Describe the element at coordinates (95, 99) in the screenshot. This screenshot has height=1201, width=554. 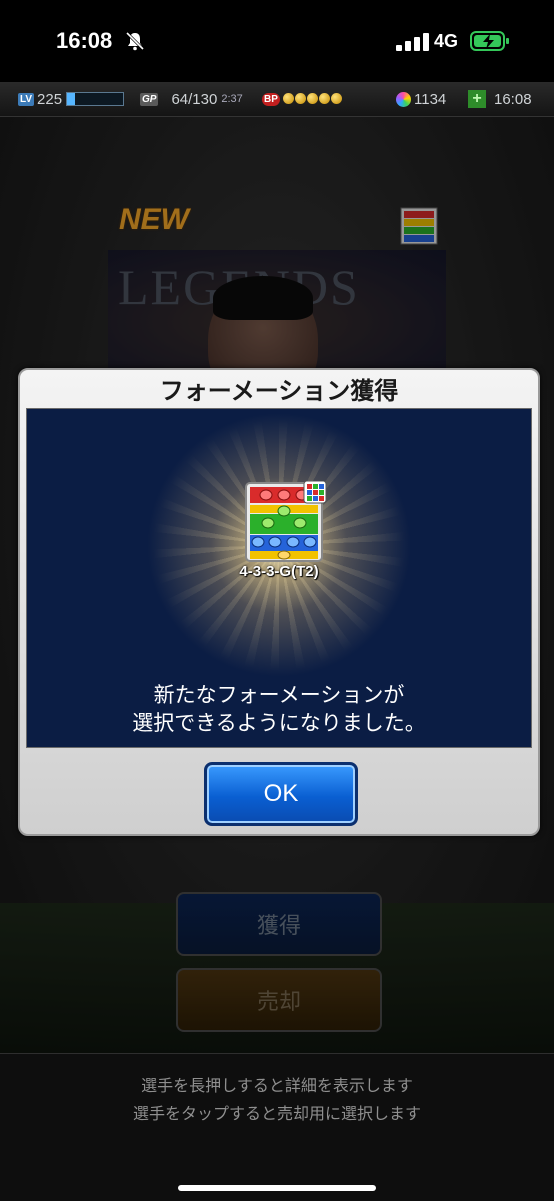
I see `level-progress-bar` at that location.